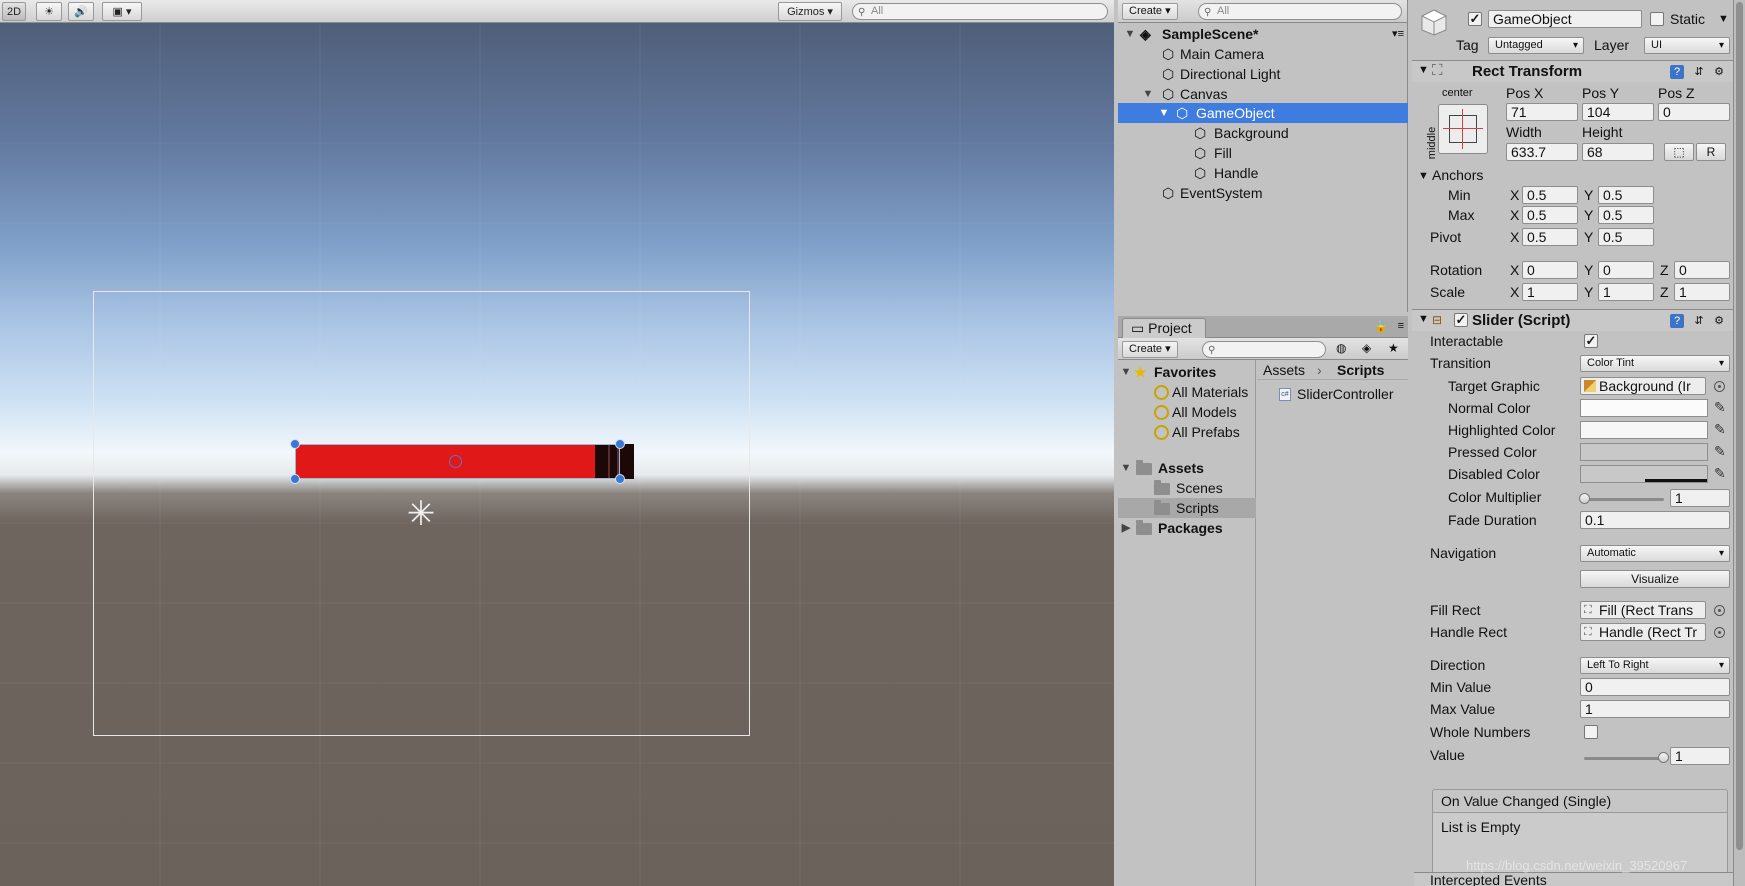 The width and height of the screenshot is (1745, 886). What do you see at coordinates (1536, 45) in the screenshot?
I see `tag-dropdown: Untagged` at bounding box center [1536, 45].